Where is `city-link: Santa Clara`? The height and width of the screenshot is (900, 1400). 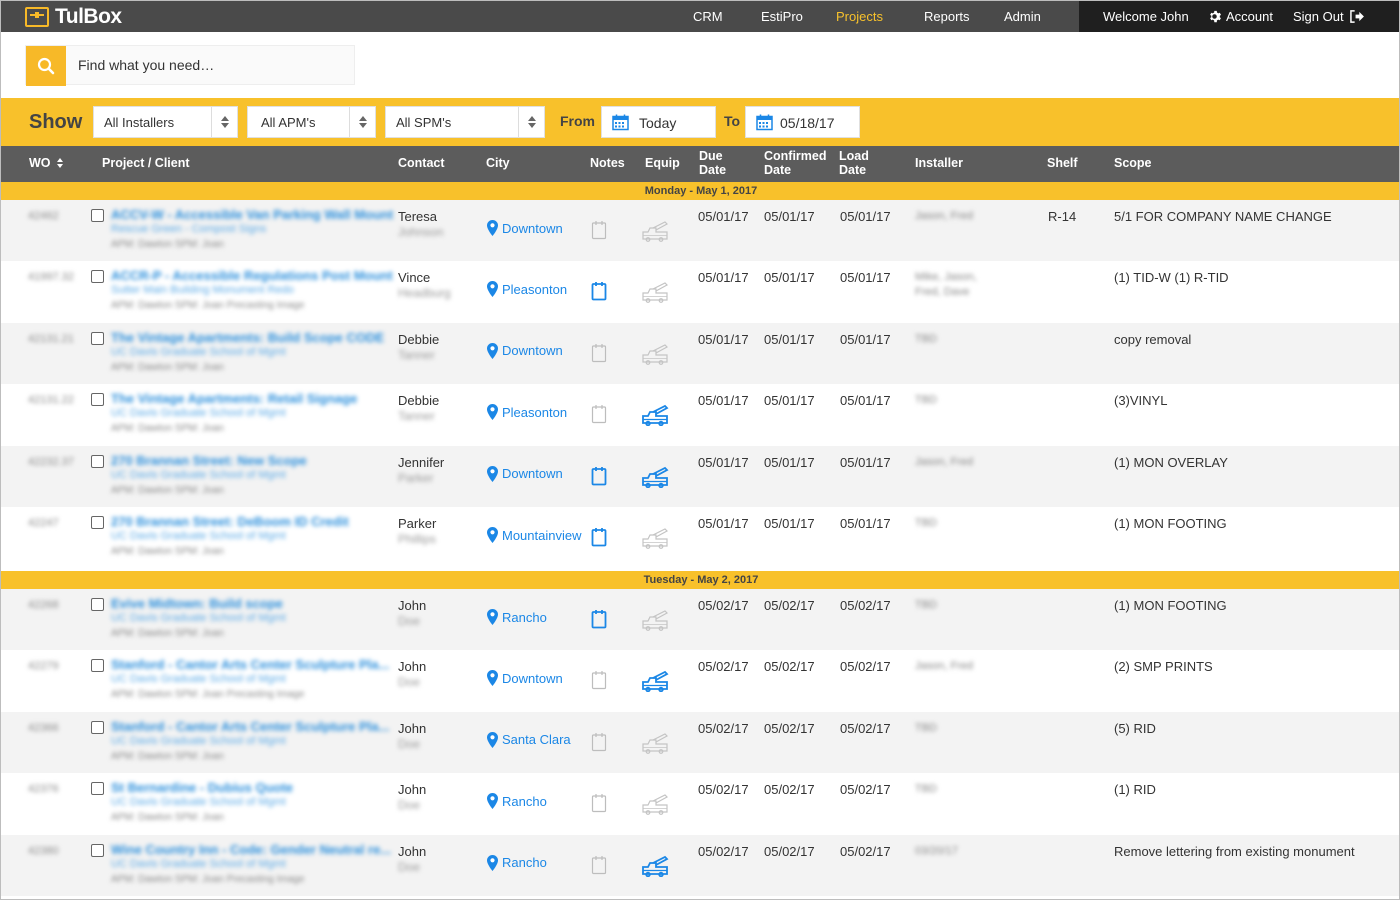
city-link: Santa Clara is located at coordinates (529, 739).